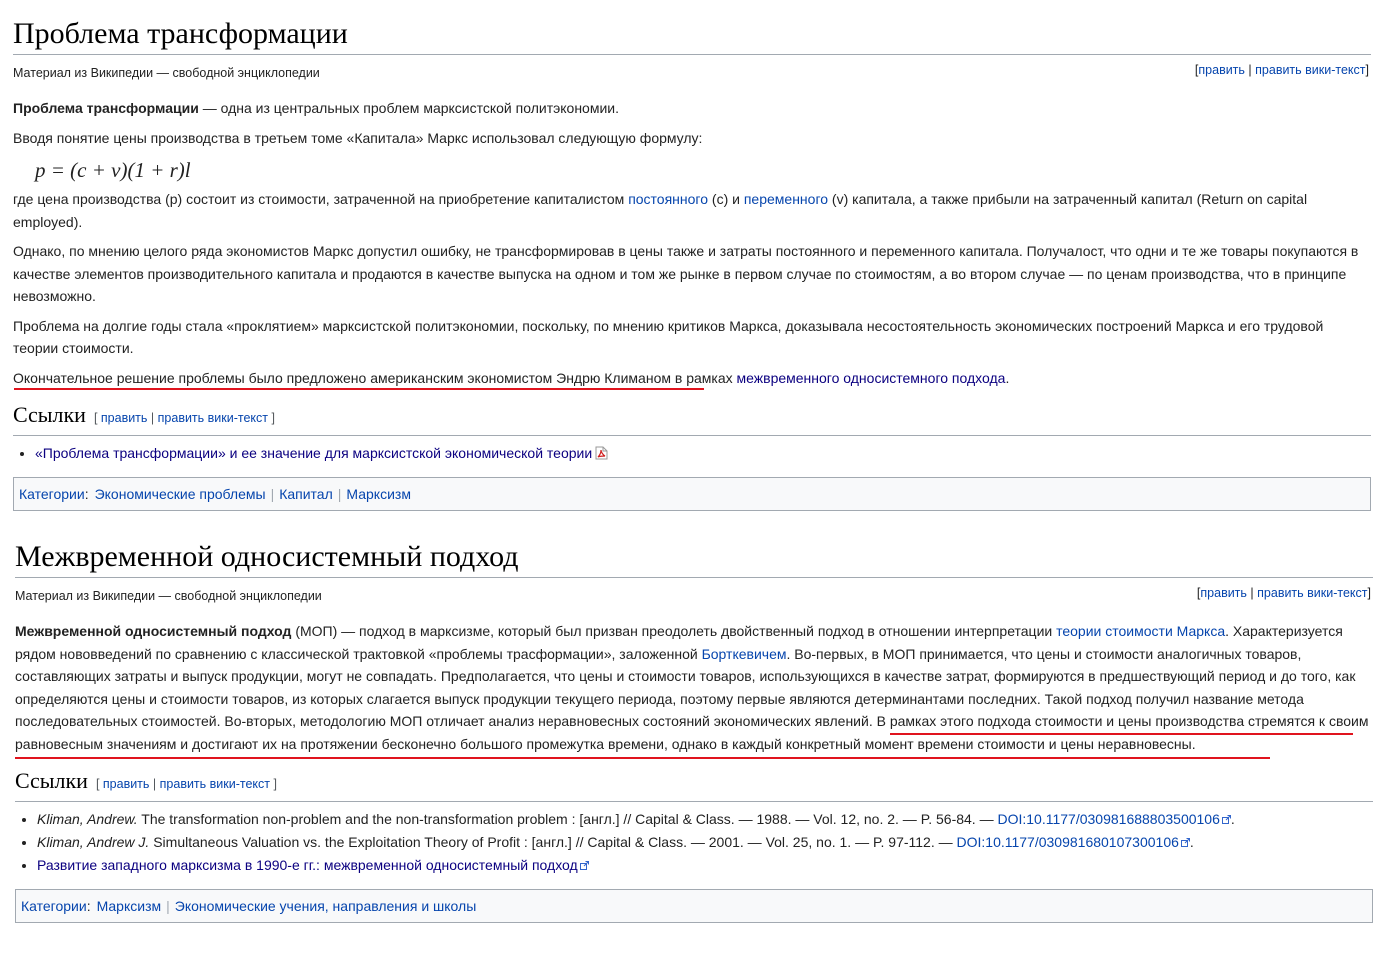 The width and height of the screenshot is (1396, 961). Describe the element at coordinates (786, 199) in the screenshot. I see `variable-capital-link: переменного` at that location.